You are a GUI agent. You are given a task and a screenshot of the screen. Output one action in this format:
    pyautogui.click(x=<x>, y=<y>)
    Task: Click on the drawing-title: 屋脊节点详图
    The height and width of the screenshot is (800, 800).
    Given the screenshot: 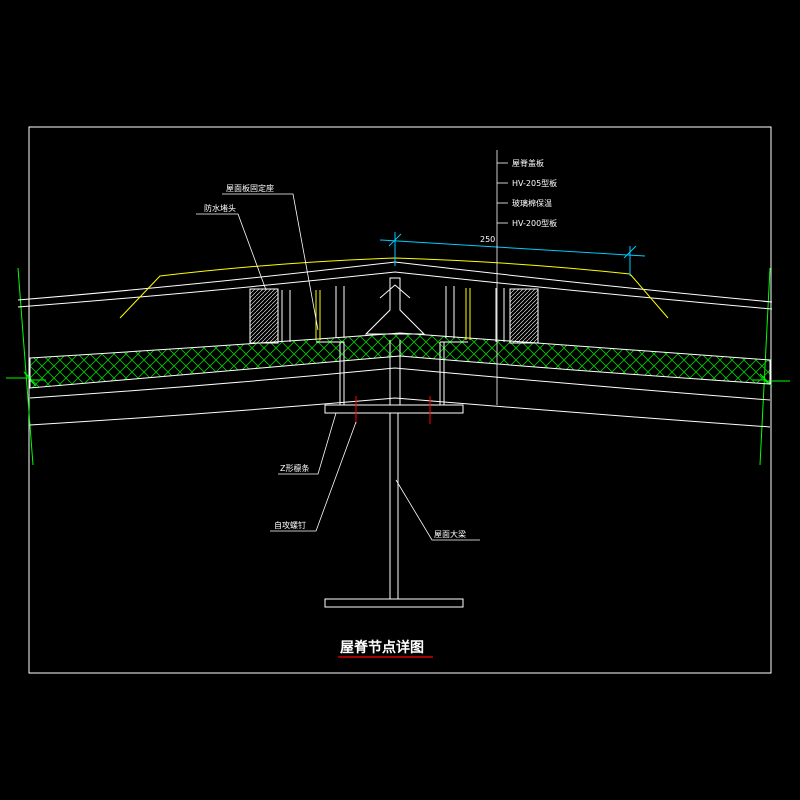 What is the action you would take?
    pyautogui.click(x=382, y=647)
    